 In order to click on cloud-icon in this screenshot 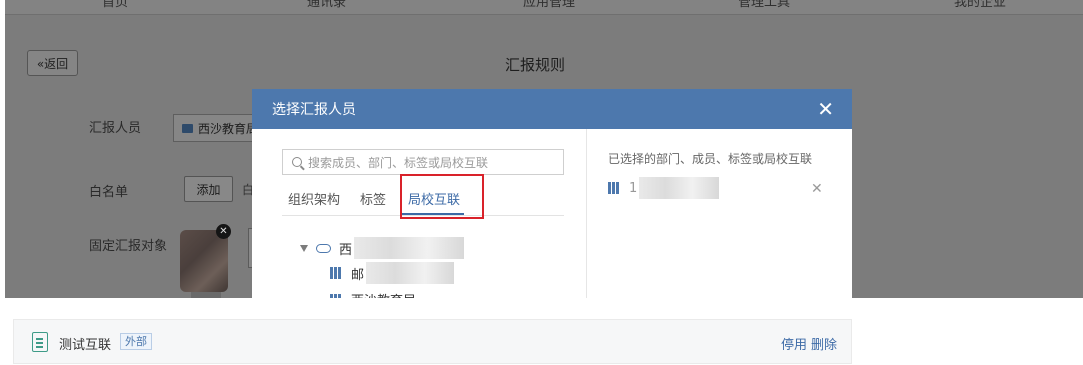, I will do `click(323, 248)`.